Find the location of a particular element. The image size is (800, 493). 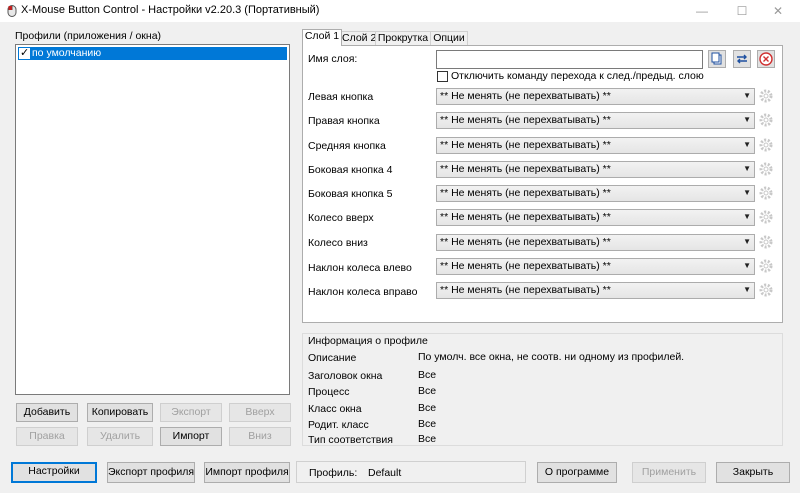

copy-layer-button is located at coordinates (717, 59).